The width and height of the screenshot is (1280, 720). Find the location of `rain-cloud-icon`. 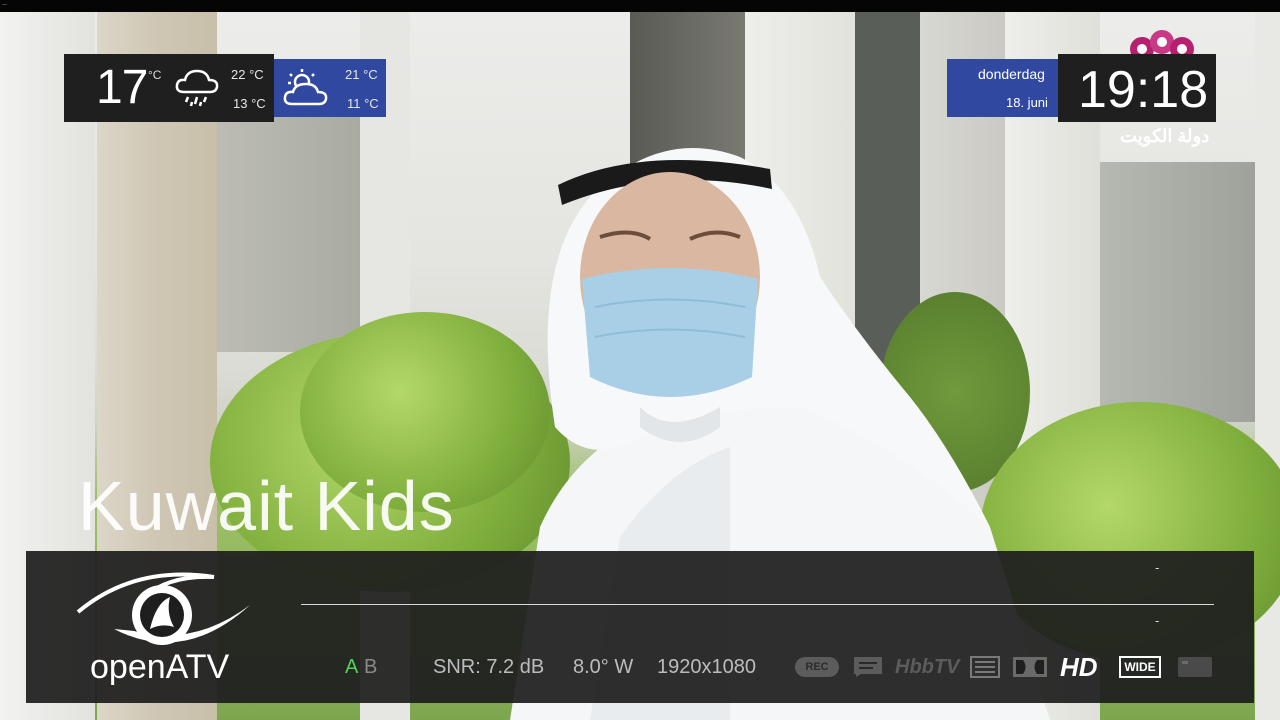

rain-cloud-icon is located at coordinates (197, 88).